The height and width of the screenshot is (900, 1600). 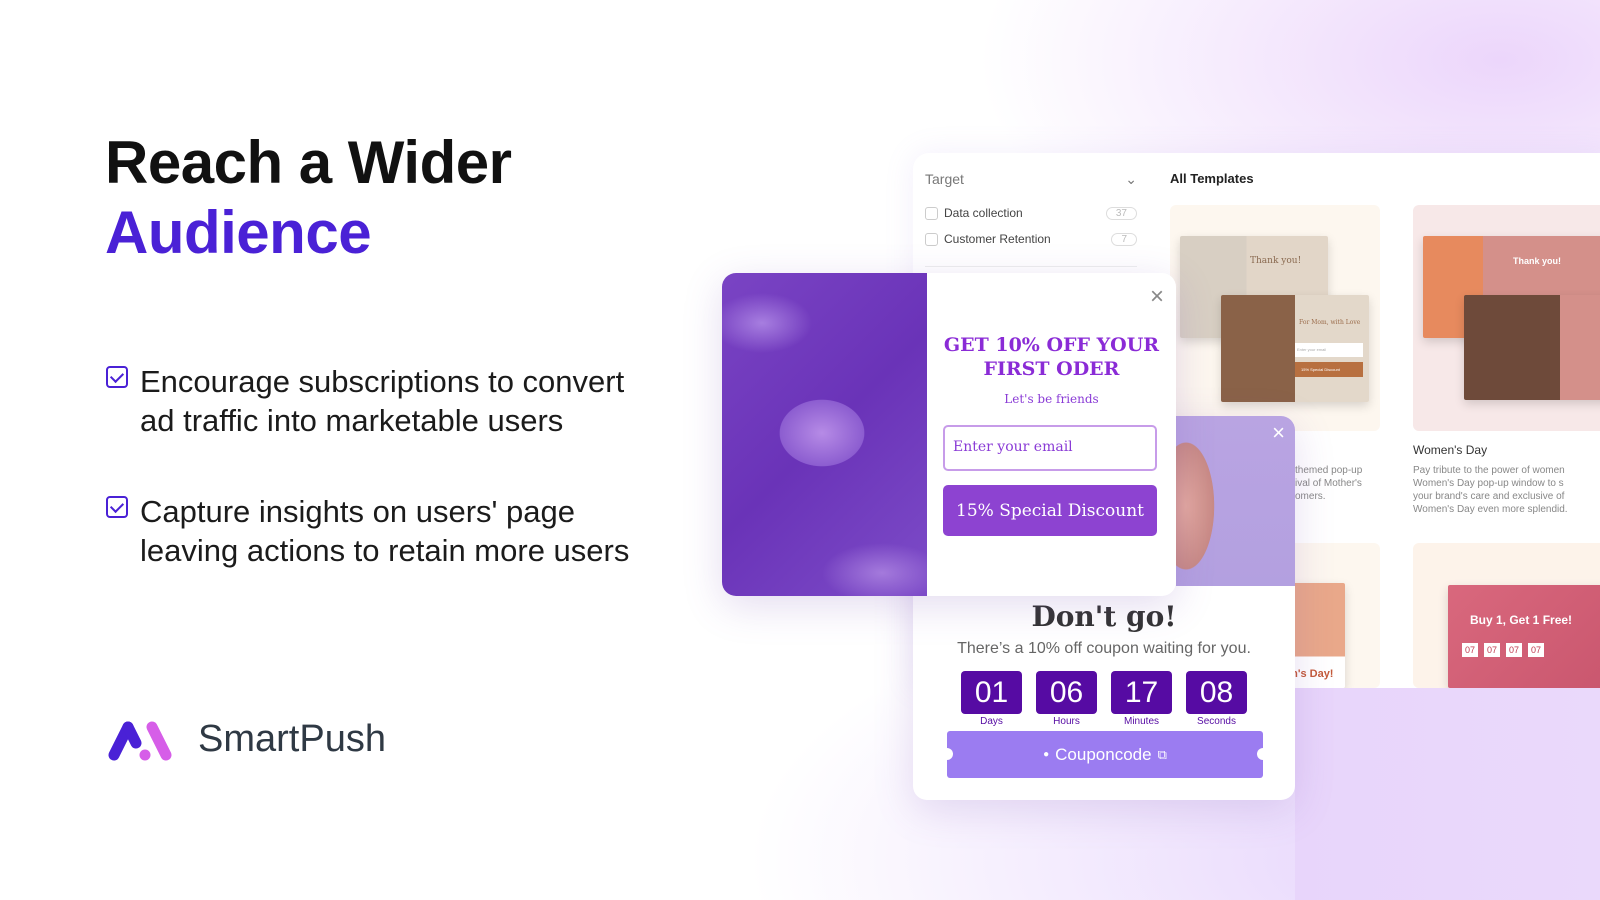 What do you see at coordinates (1330, 322) in the screenshot?
I see `preview-title: For Mom, with Love` at bounding box center [1330, 322].